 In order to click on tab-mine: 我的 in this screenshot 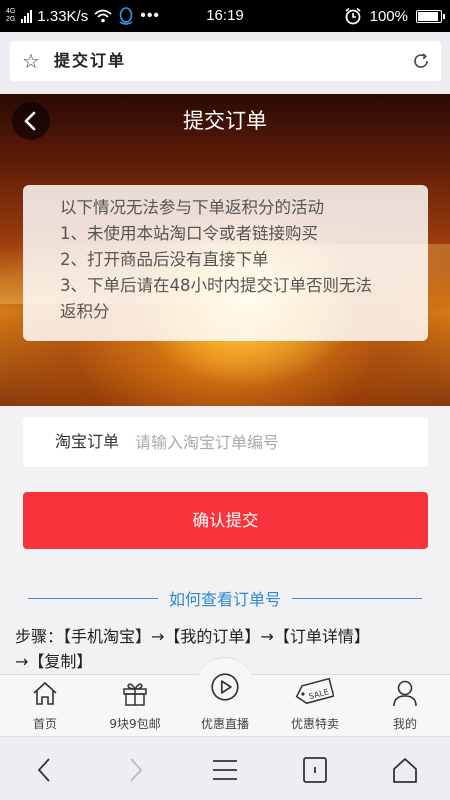, I will do `click(405, 706)`.